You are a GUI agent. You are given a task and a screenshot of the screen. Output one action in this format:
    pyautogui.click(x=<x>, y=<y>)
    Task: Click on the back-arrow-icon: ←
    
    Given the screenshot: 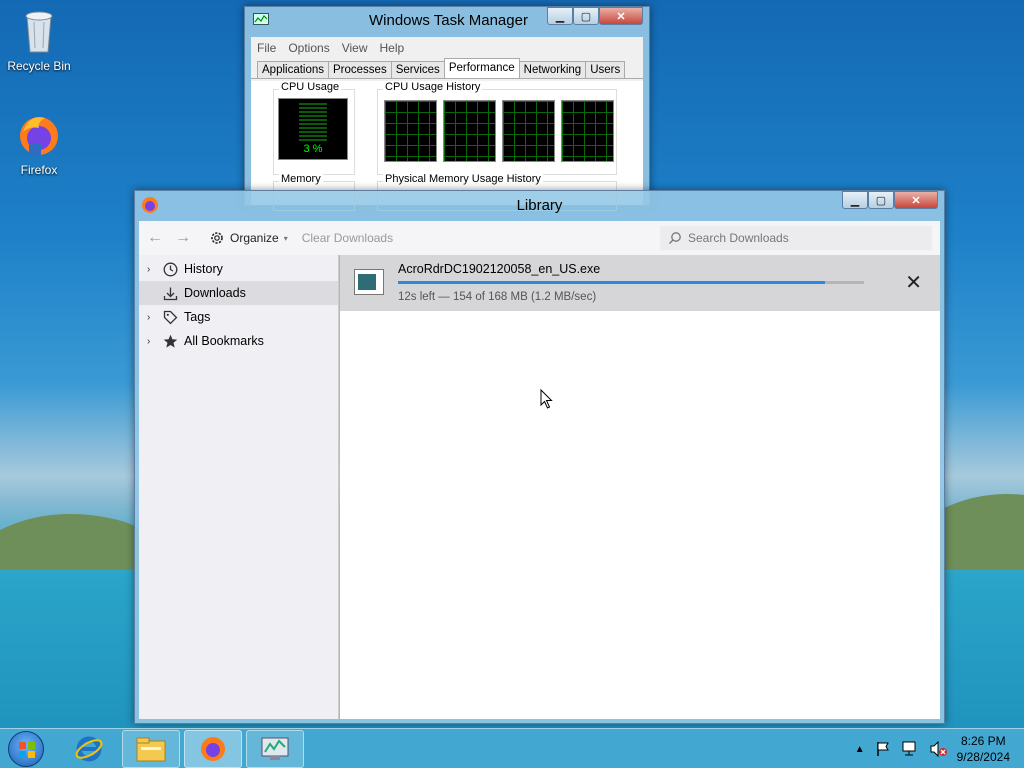 What is the action you would take?
    pyautogui.click(x=155, y=238)
    